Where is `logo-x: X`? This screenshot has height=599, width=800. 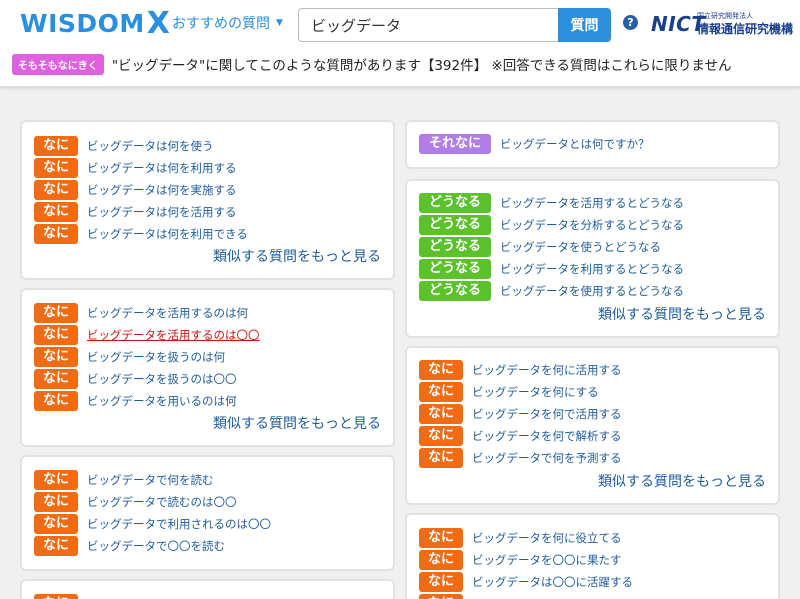
logo-x: X is located at coordinates (158, 23).